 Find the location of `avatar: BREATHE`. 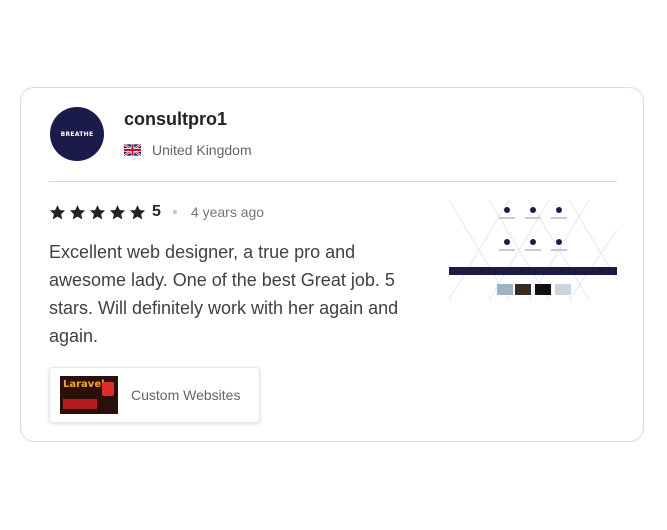

avatar: BREATHE is located at coordinates (77, 134).